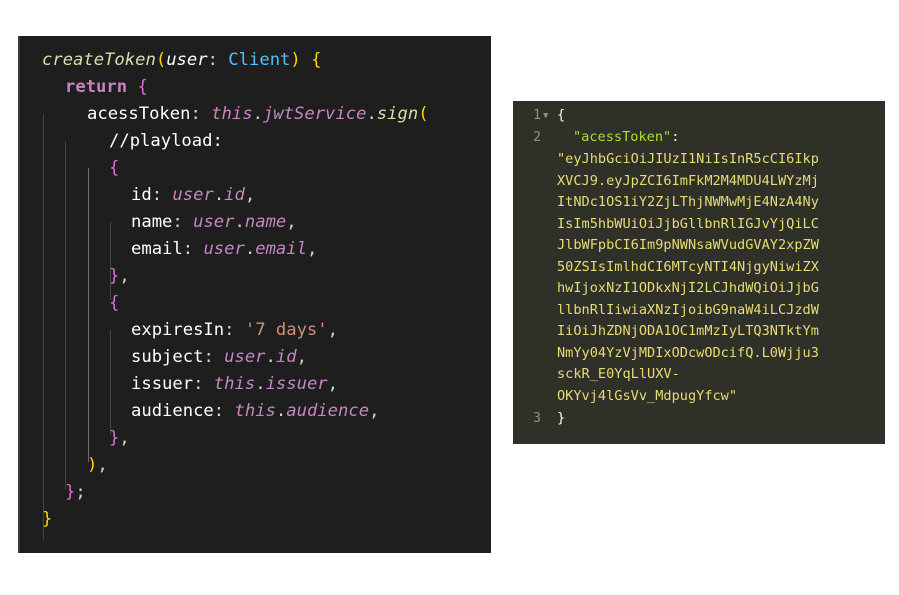 The width and height of the screenshot is (899, 595). Describe the element at coordinates (187, 60) in the screenshot. I see `param-name: user` at that location.